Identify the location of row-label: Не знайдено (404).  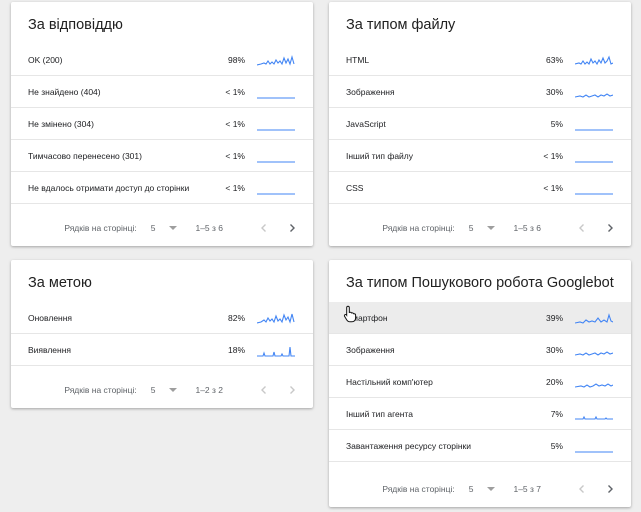
(64, 91).